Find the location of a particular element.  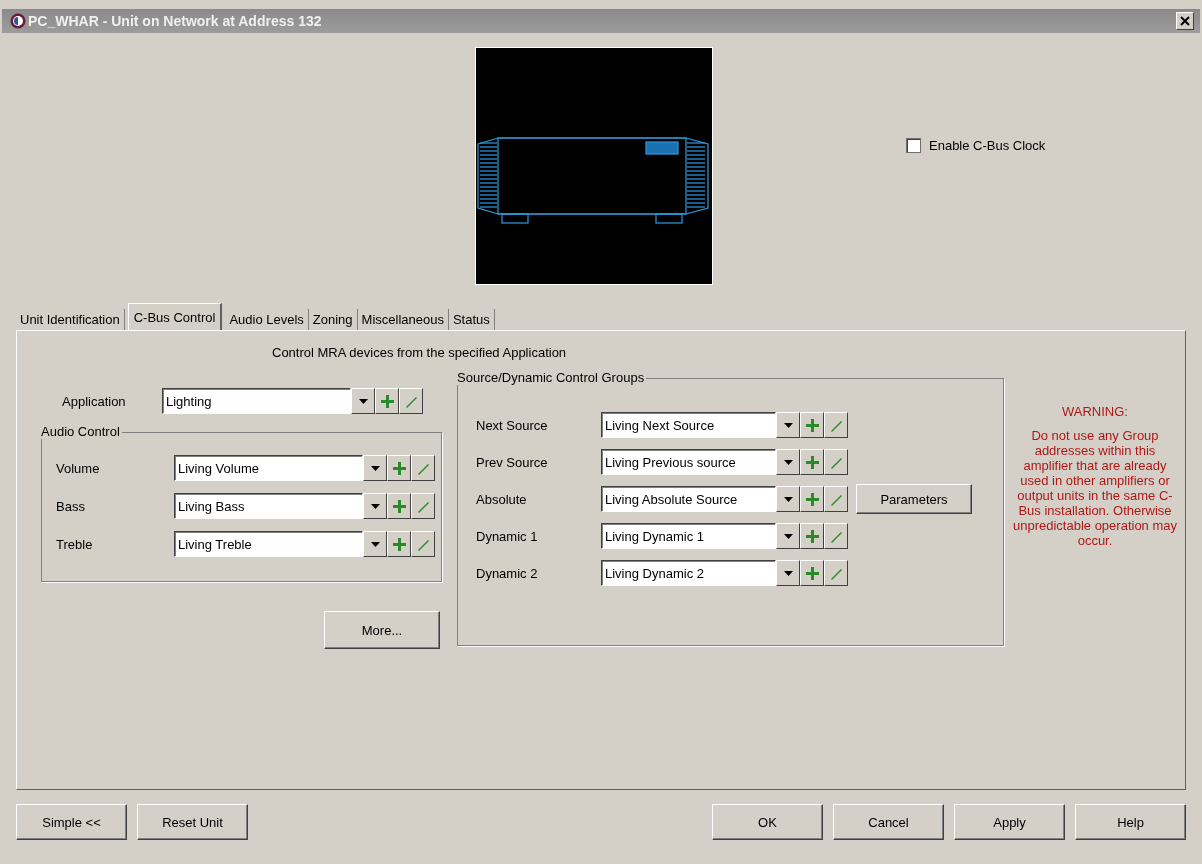

panel-heading: Control MRA devices from the specified Application is located at coordinates (419, 353).